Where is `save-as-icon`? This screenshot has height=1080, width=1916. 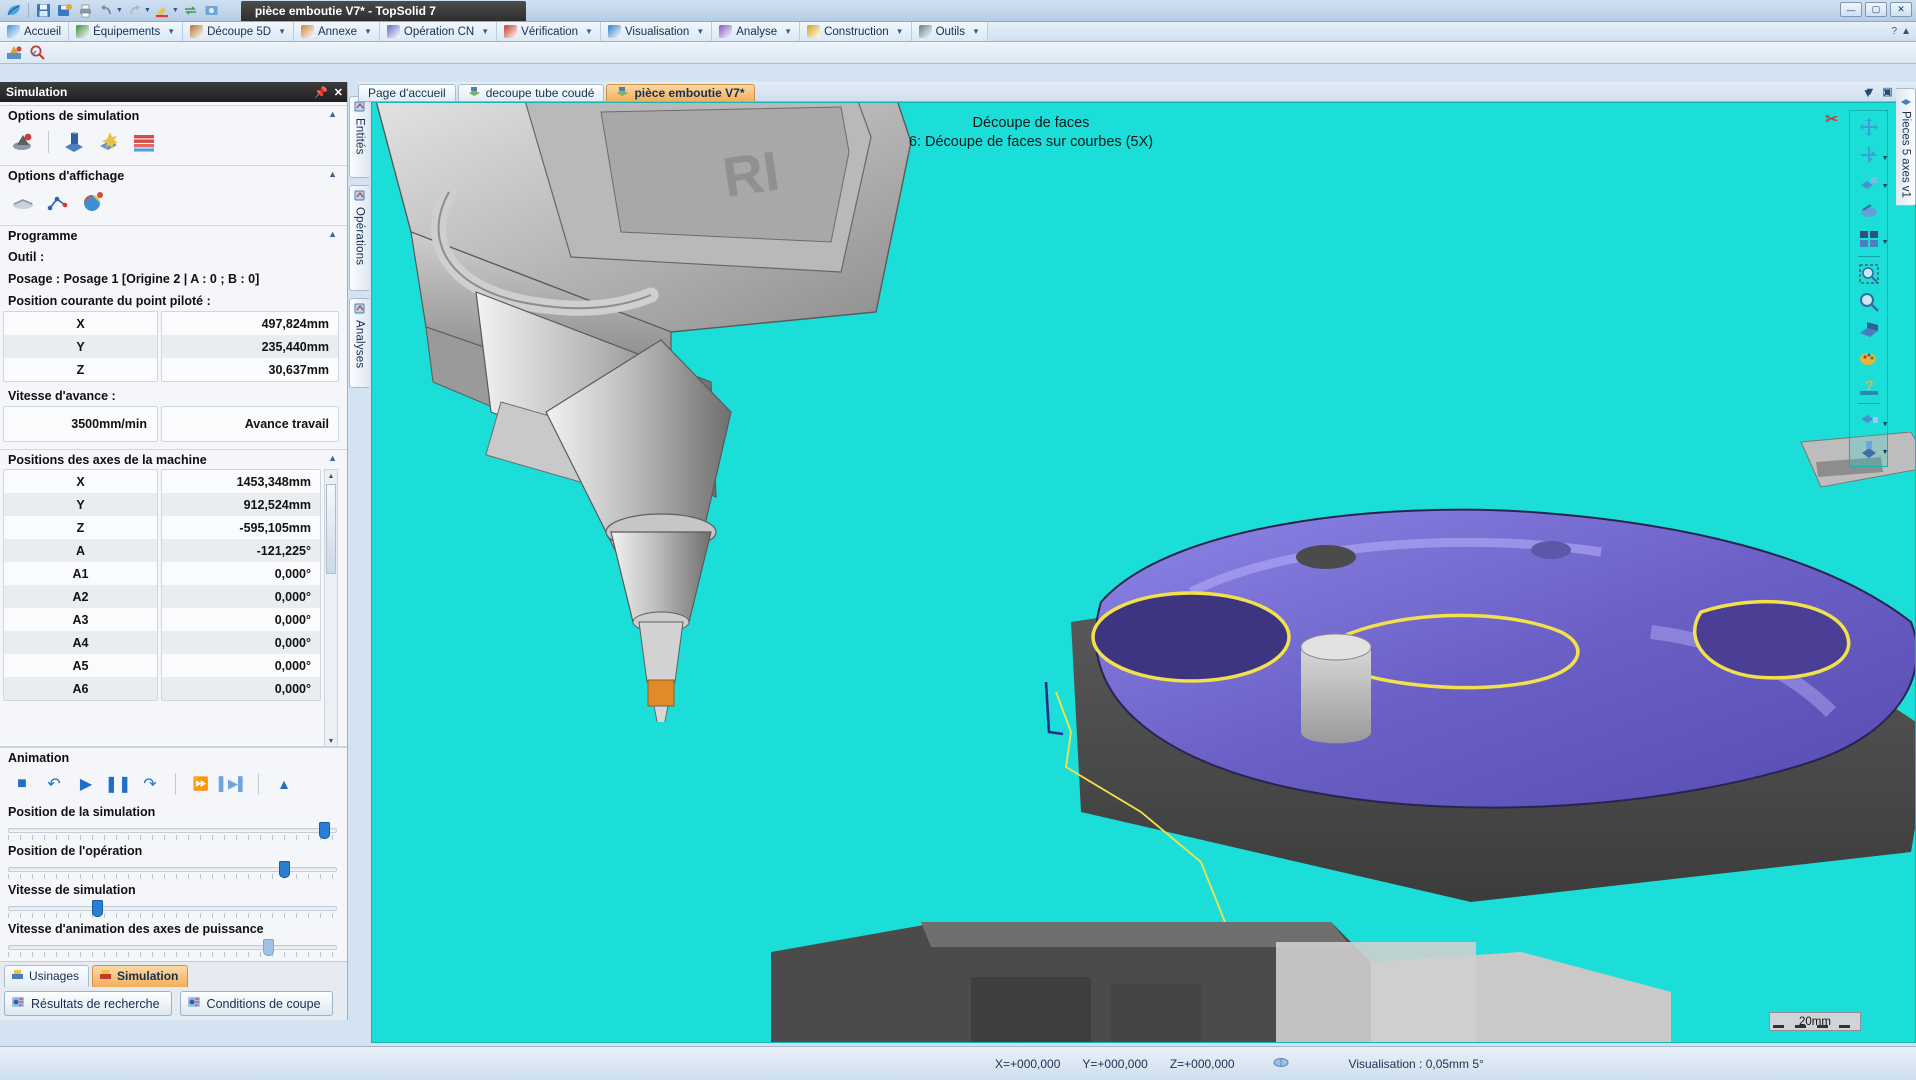
save-as-icon is located at coordinates (64, 10).